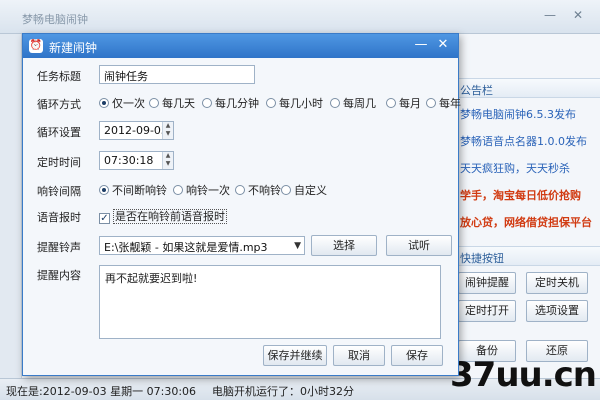  I want to click on cycle-option-label: 每年, so click(450, 103).